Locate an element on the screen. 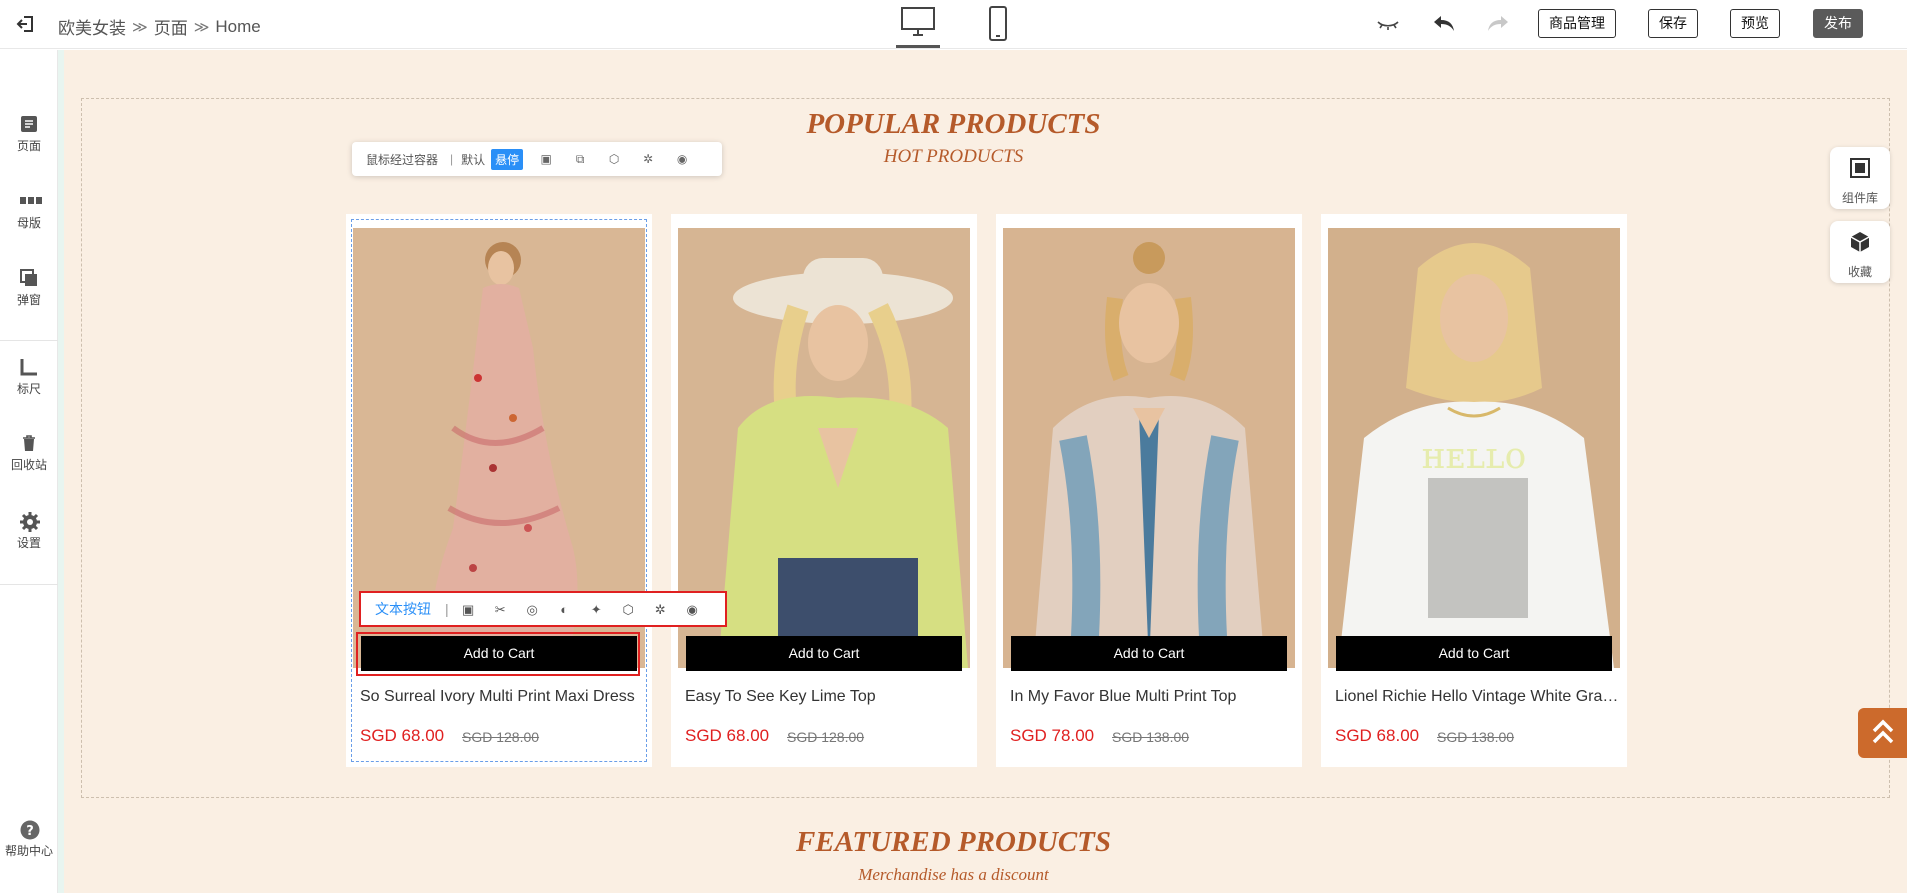  breadcrumb-item-category: 欧美女装 is located at coordinates (92, 26).